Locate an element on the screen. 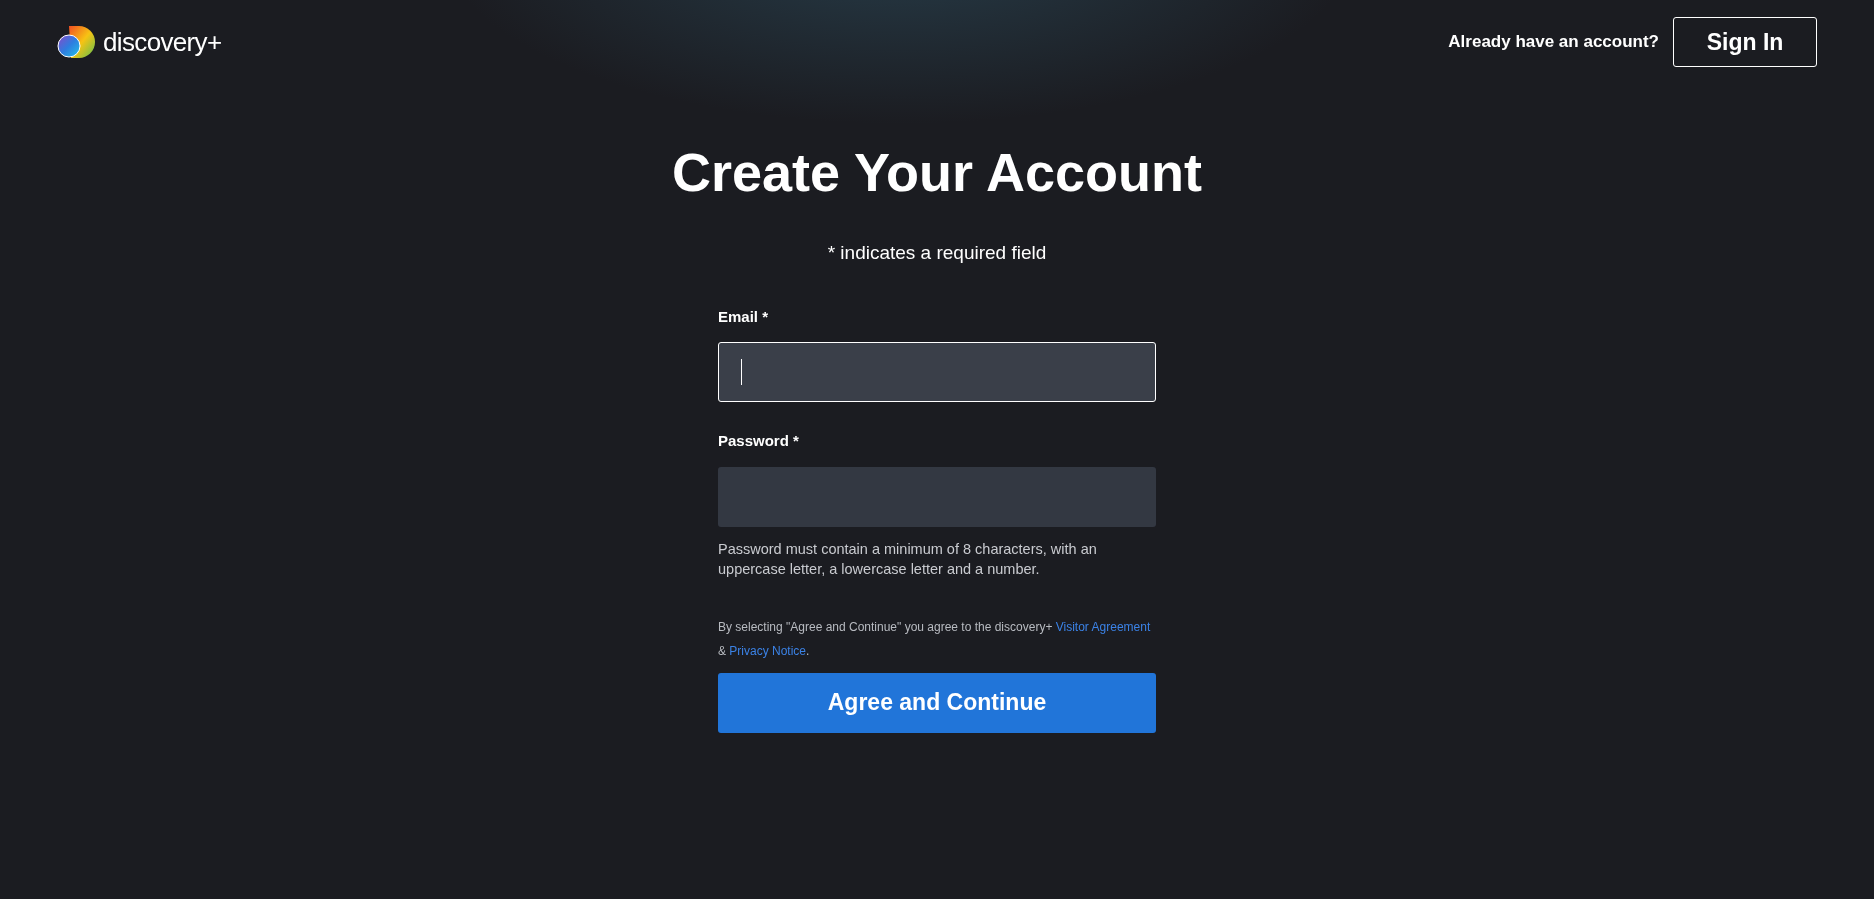 The image size is (1874, 899). terms-link: Privacy Notice is located at coordinates (768, 650).